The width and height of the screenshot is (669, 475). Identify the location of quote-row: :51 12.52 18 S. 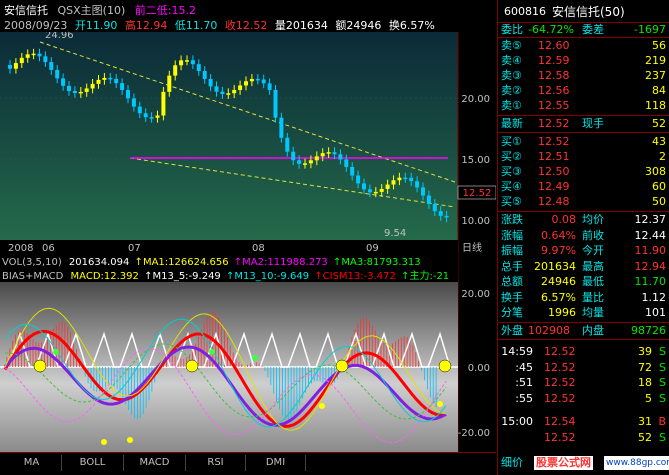
(583, 383).